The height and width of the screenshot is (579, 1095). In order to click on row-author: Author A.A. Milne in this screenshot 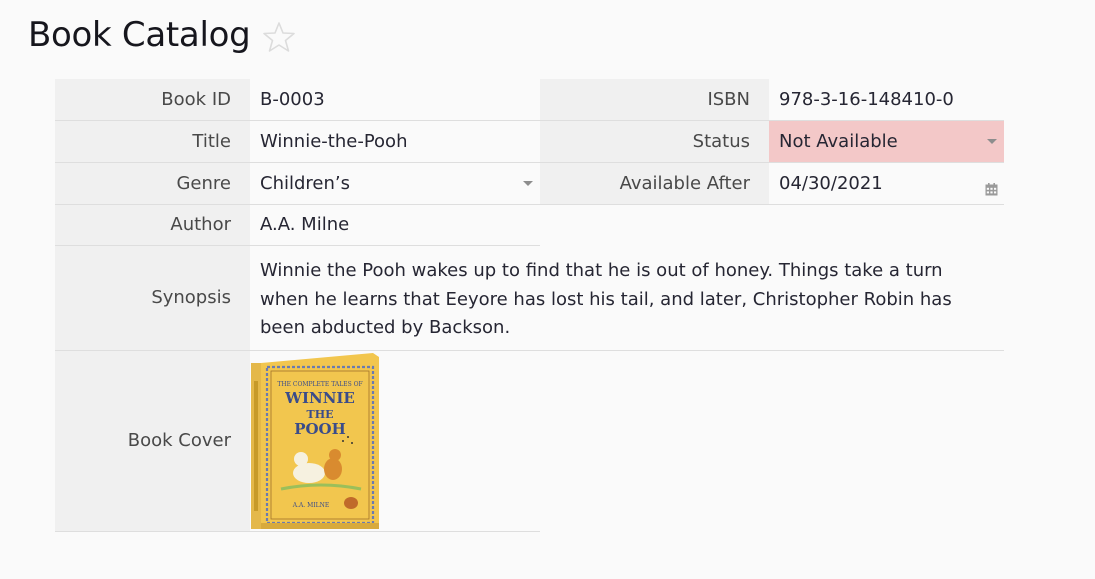, I will do `click(529, 225)`.